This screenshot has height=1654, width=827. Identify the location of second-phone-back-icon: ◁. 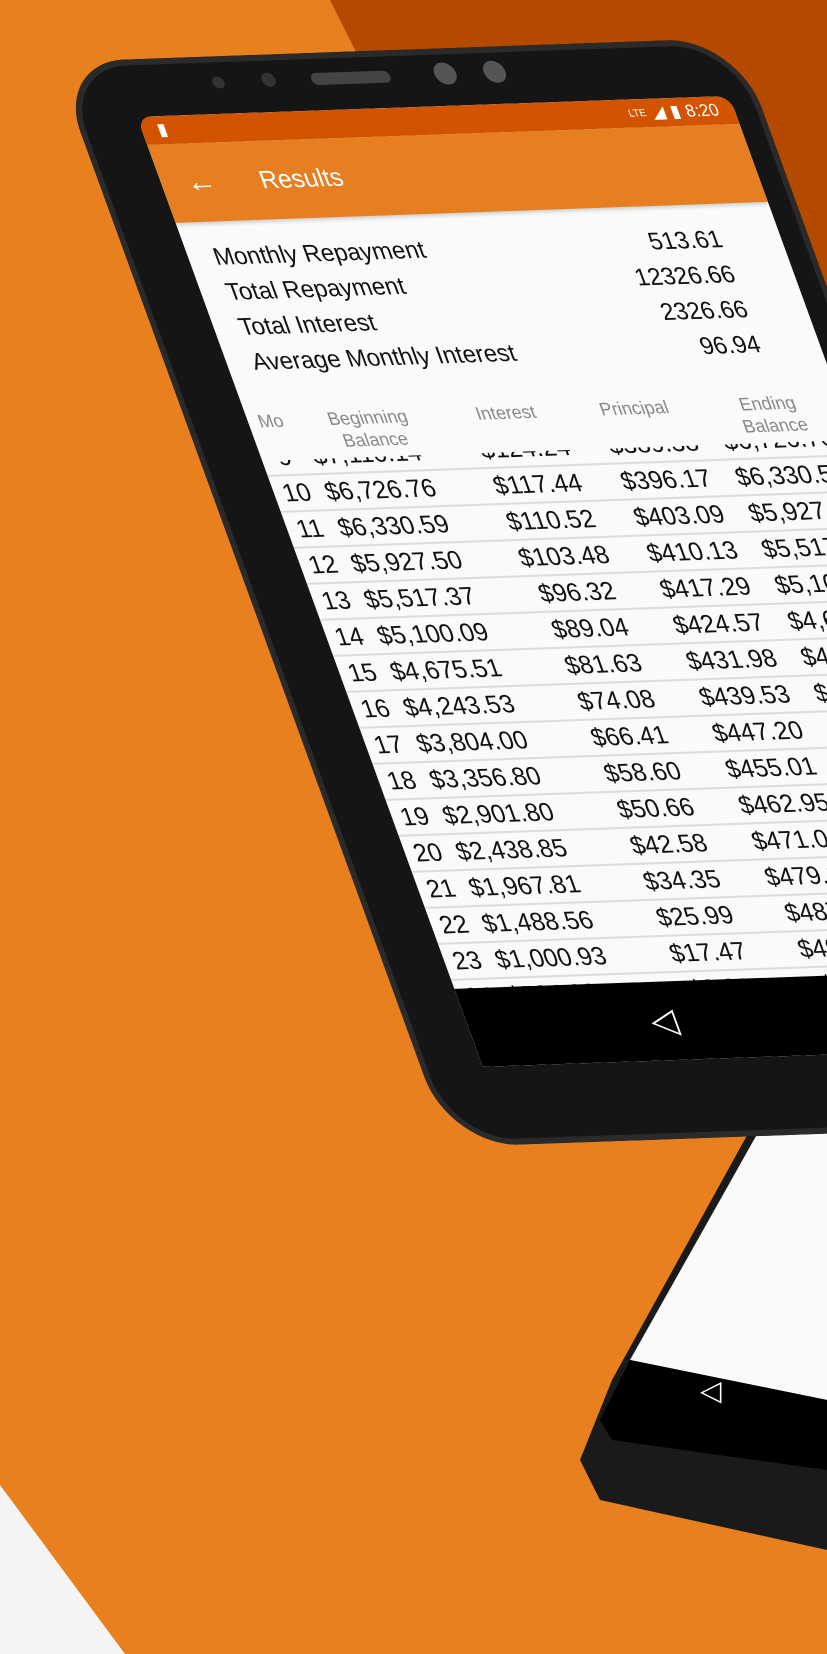
(711, 1390).